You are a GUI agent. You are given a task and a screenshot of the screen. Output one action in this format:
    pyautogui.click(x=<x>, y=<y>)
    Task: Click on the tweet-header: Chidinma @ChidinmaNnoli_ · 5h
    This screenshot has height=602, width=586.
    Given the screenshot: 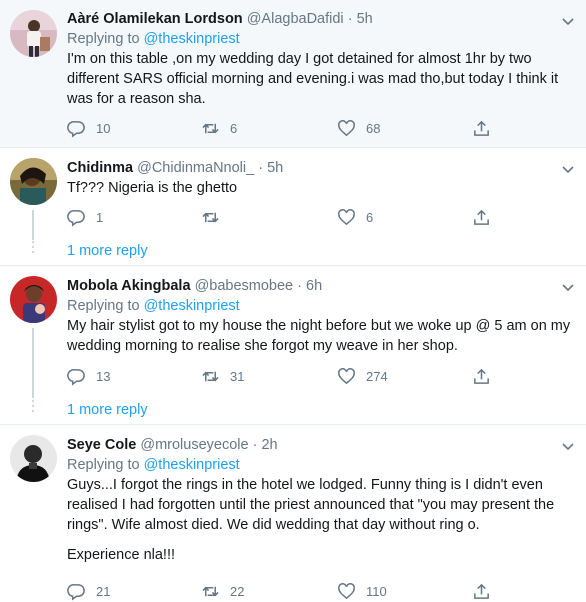 What is the action you would take?
    pyautogui.click(x=319, y=168)
    